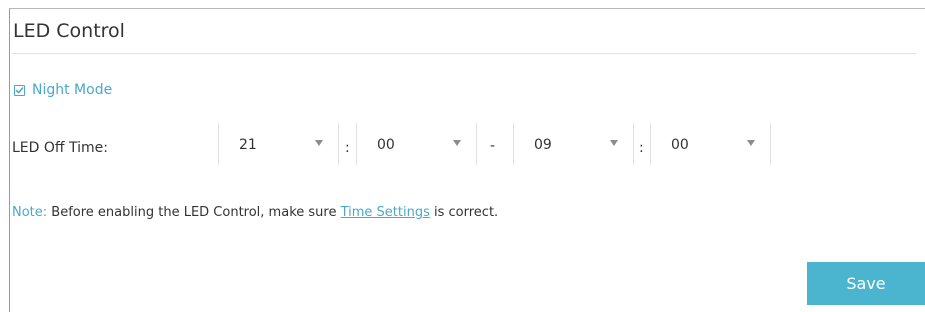 This screenshot has height=312, width=925. What do you see at coordinates (464, 53) in the screenshot?
I see `title-divider` at bounding box center [464, 53].